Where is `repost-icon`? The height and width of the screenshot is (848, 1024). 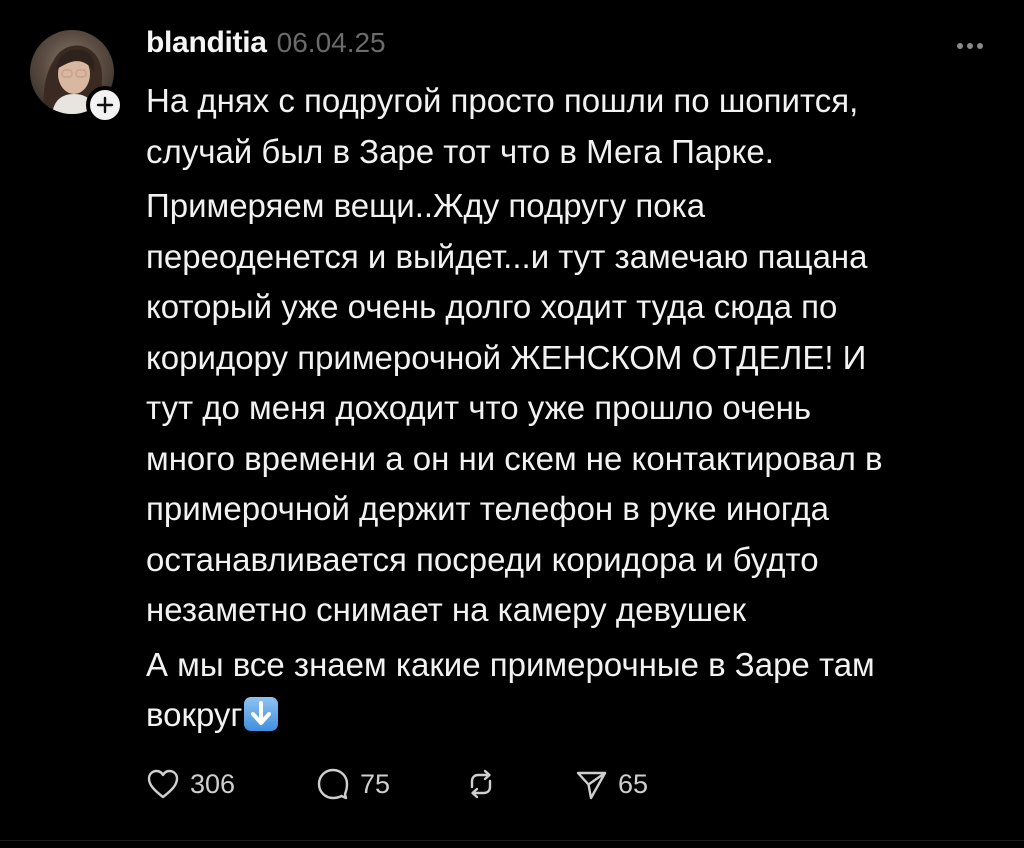 repost-icon is located at coordinates (481, 784).